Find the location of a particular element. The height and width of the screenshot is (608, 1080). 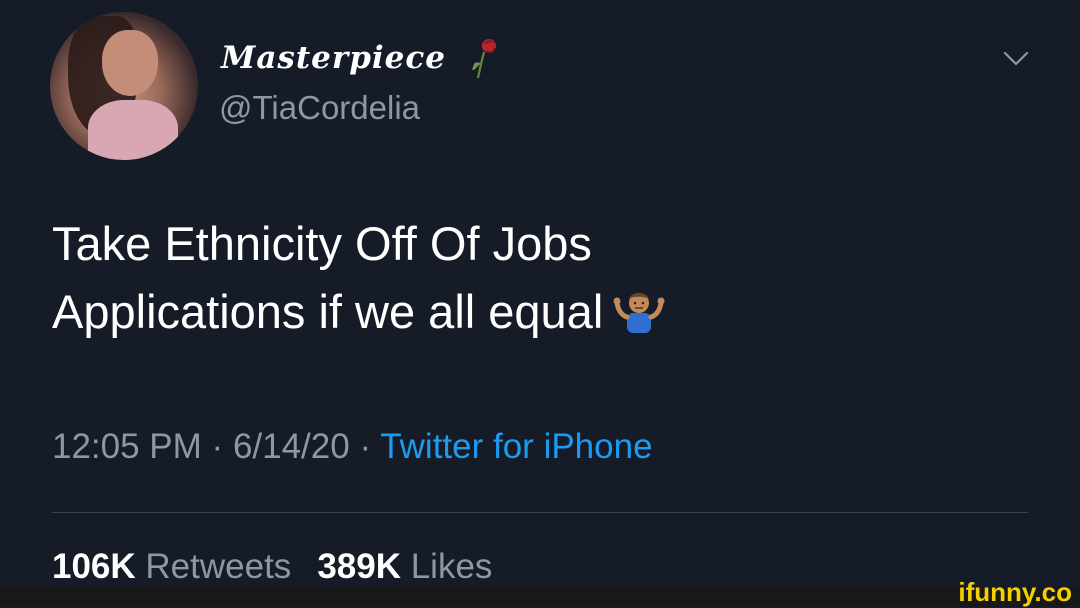

display-name: Masterpiece is located at coordinates (333, 58).